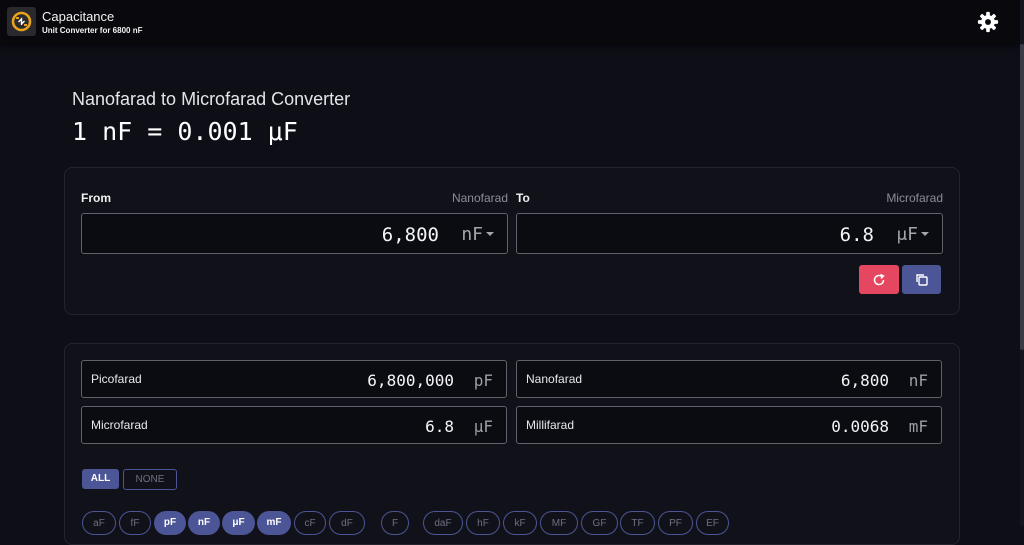 This screenshot has width=1024, height=545. Describe the element at coordinates (918, 426) in the screenshot. I see `result-unit: mF` at that location.